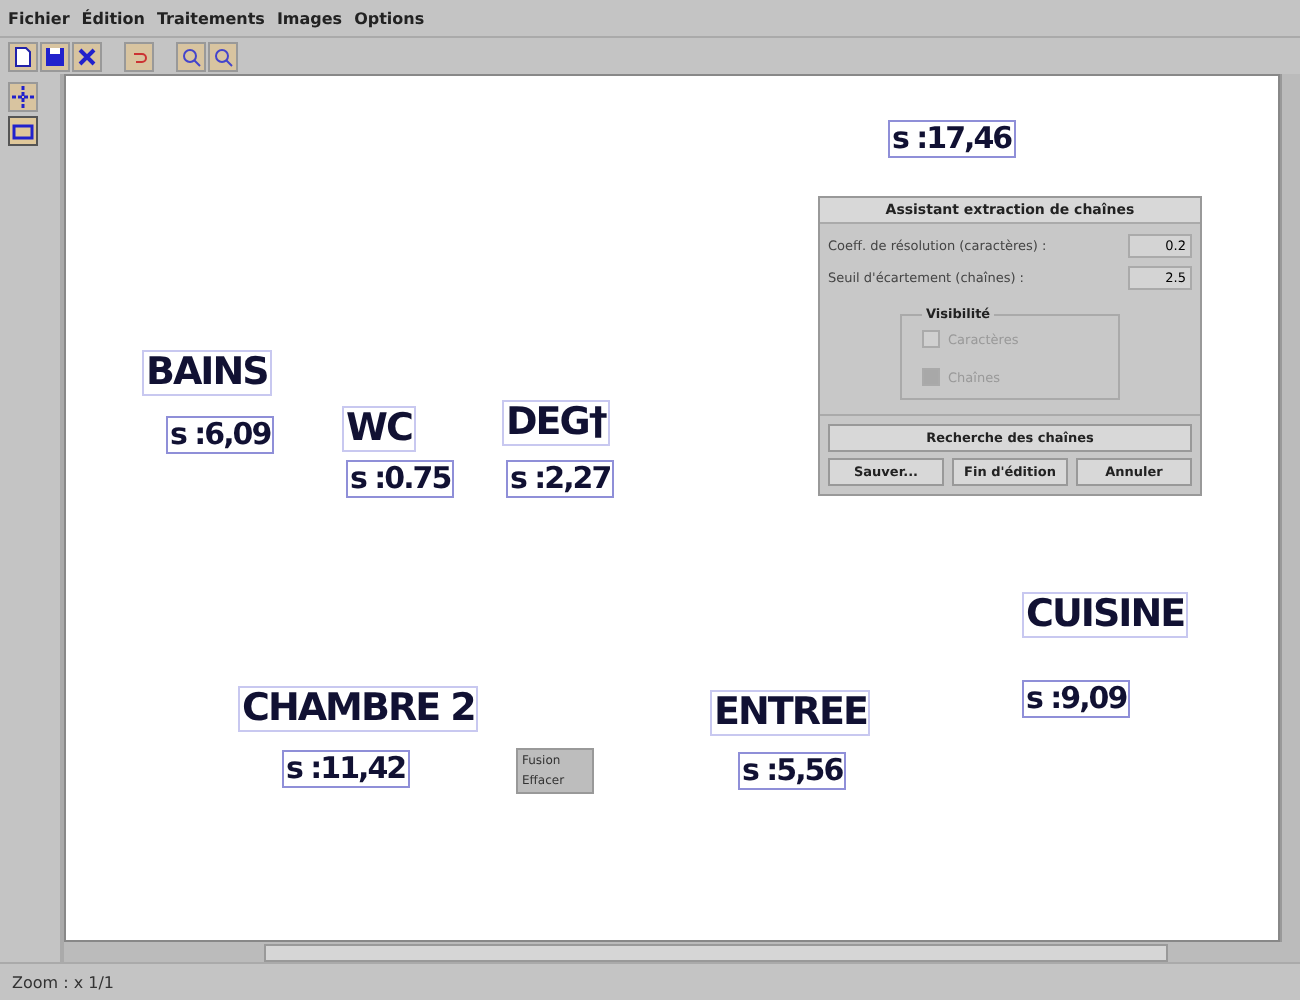  Describe the element at coordinates (1105, 615) in the screenshot. I see `room-label: CUISINE` at that location.